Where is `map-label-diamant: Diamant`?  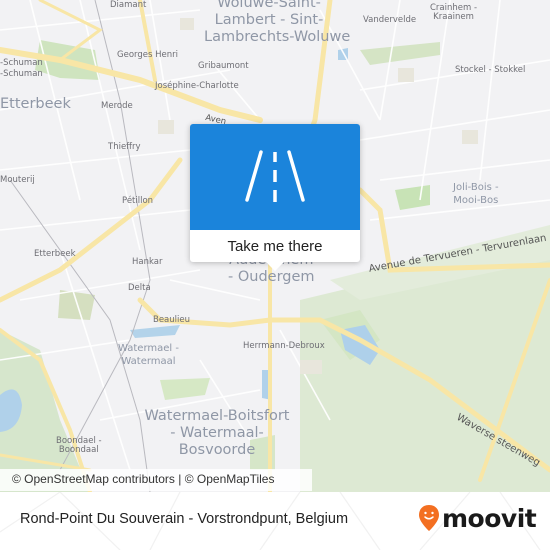
map-label-diamant: Diamant is located at coordinates (128, 5).